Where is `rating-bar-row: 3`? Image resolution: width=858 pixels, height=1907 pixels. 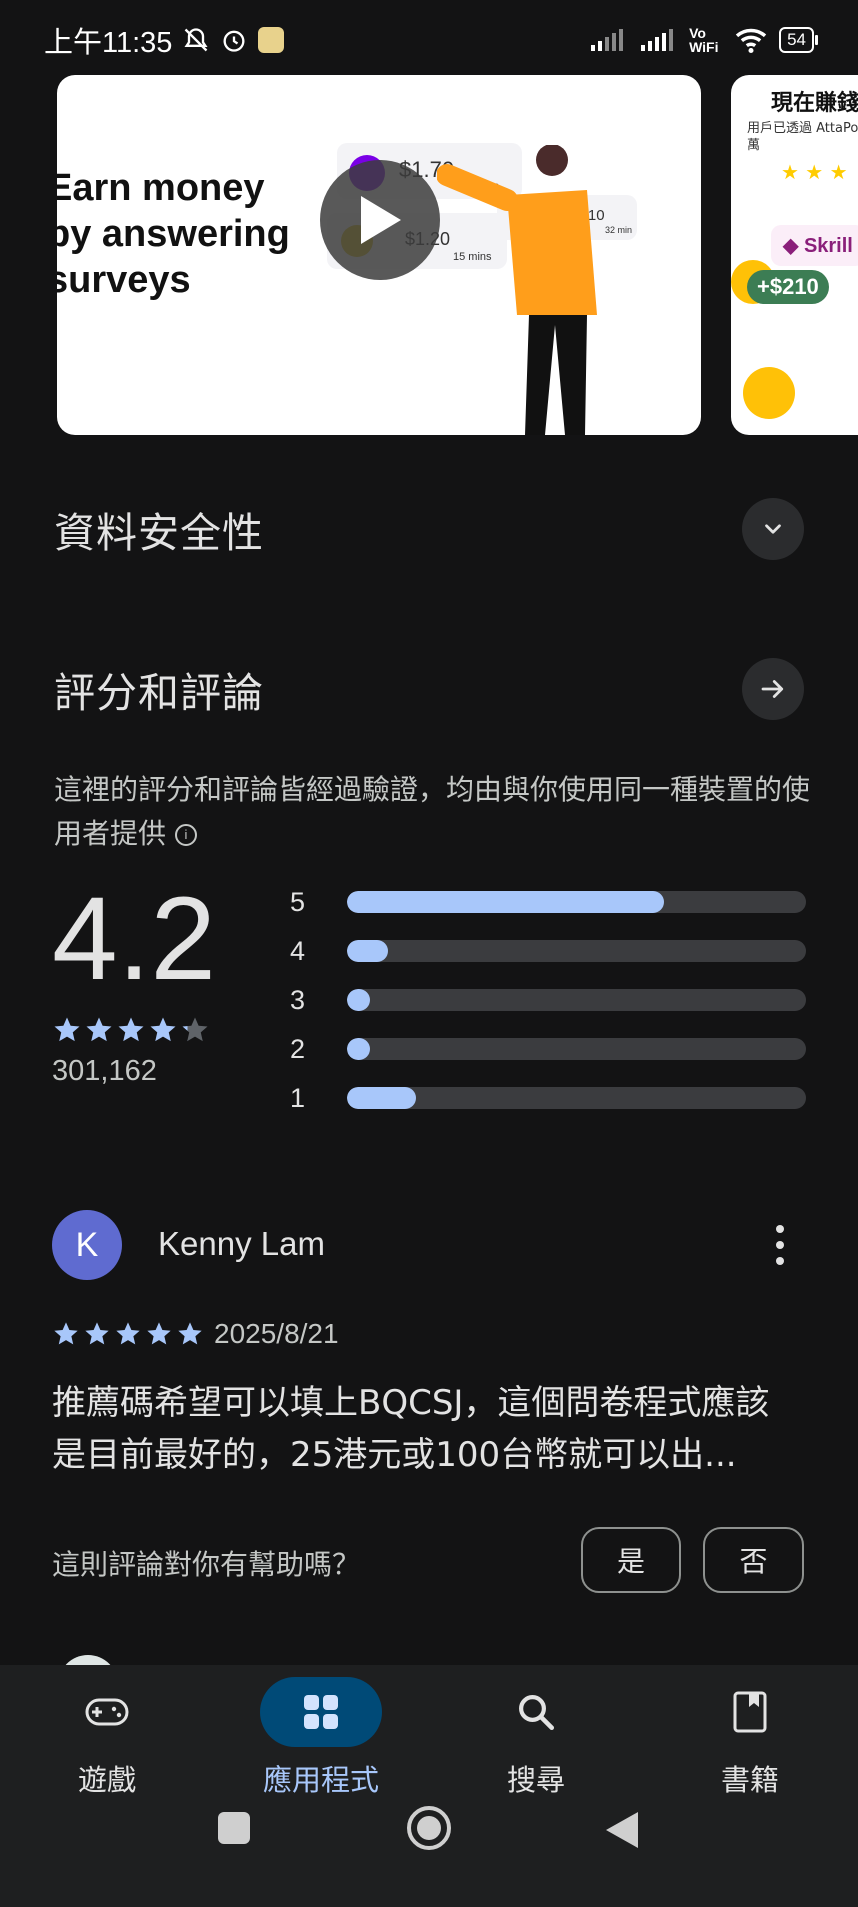
rating-bar-row: 3 is located at coordinates (548, 1000).